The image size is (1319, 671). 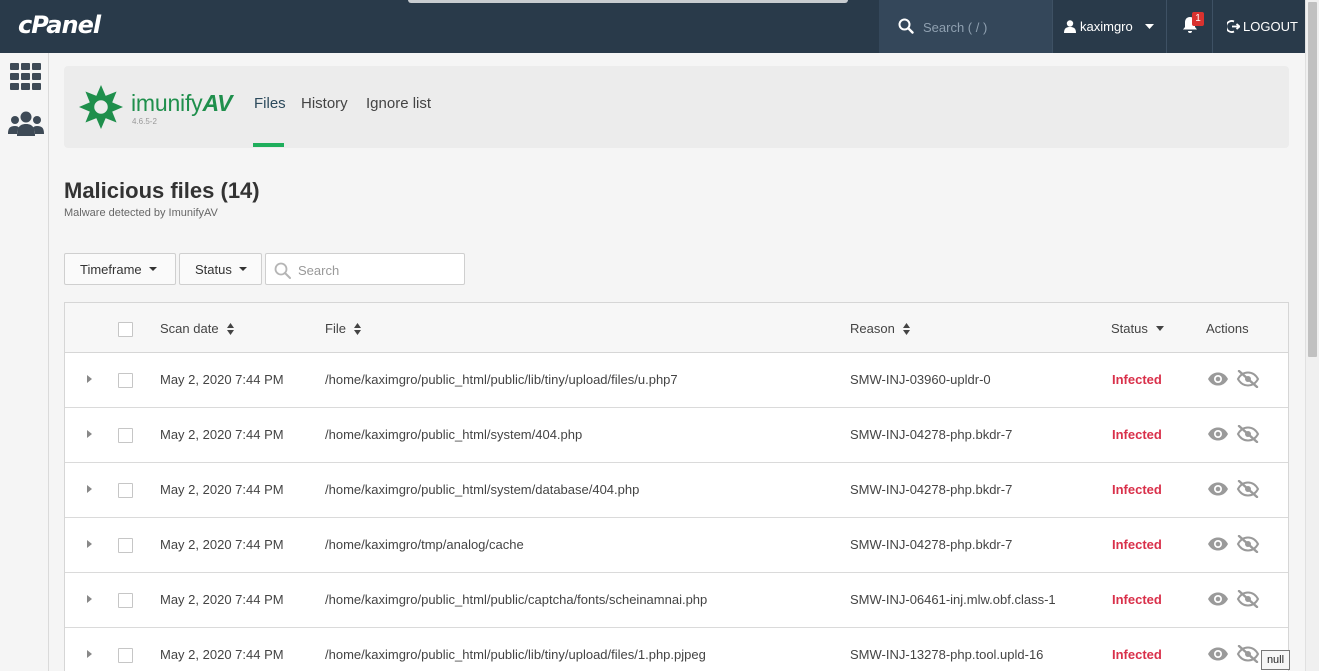 What do you see at coordinates (1129, 328) in the screenshot?
I see `header-status-label: Status` at bounding box center [1129, 328].